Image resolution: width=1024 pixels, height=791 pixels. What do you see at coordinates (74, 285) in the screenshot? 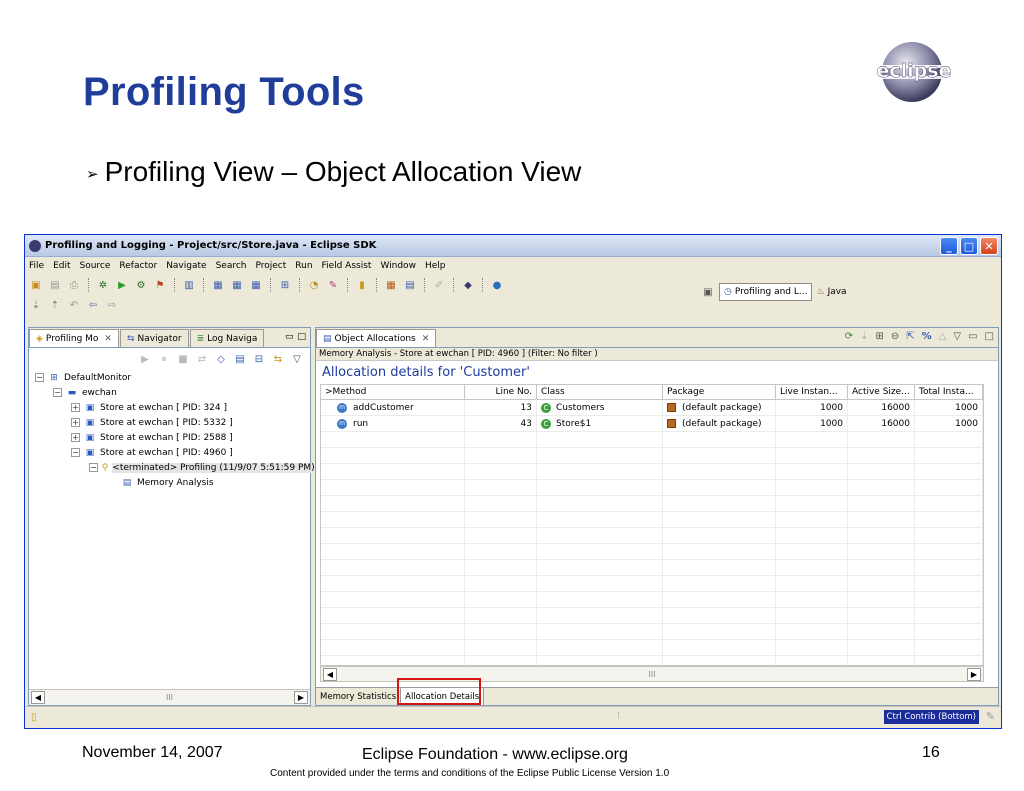
I see `print-icon: ⎙` at bounding box center [74, 285].